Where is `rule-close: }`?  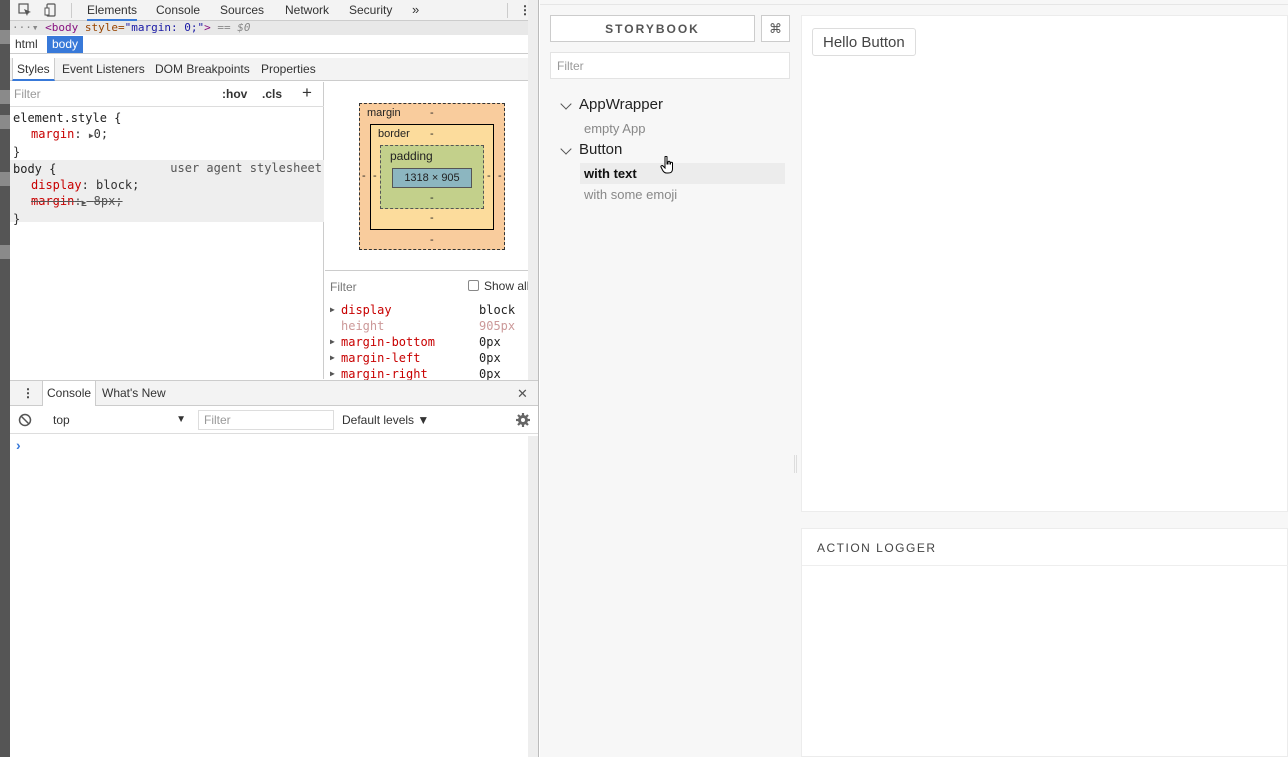
rule-close: } is located at coordinates (17, 219).